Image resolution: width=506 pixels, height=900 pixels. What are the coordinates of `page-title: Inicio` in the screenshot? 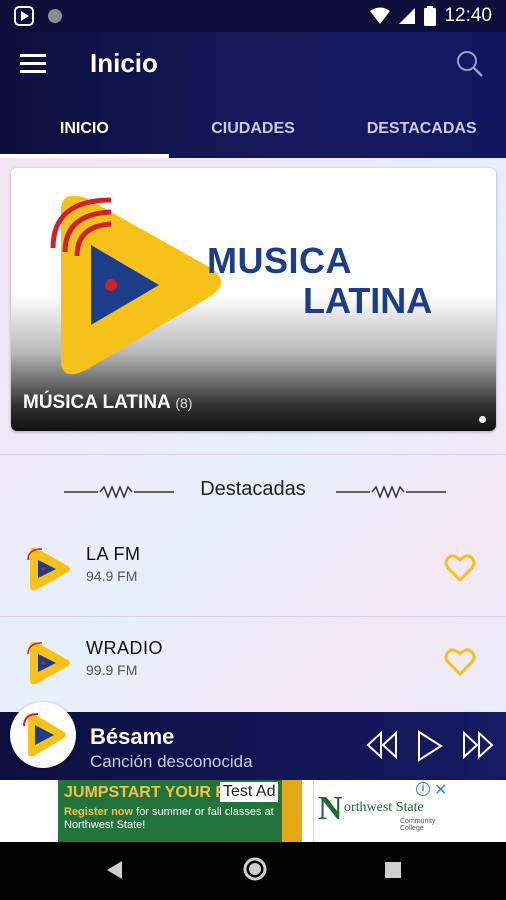 It's located at (124, 63).